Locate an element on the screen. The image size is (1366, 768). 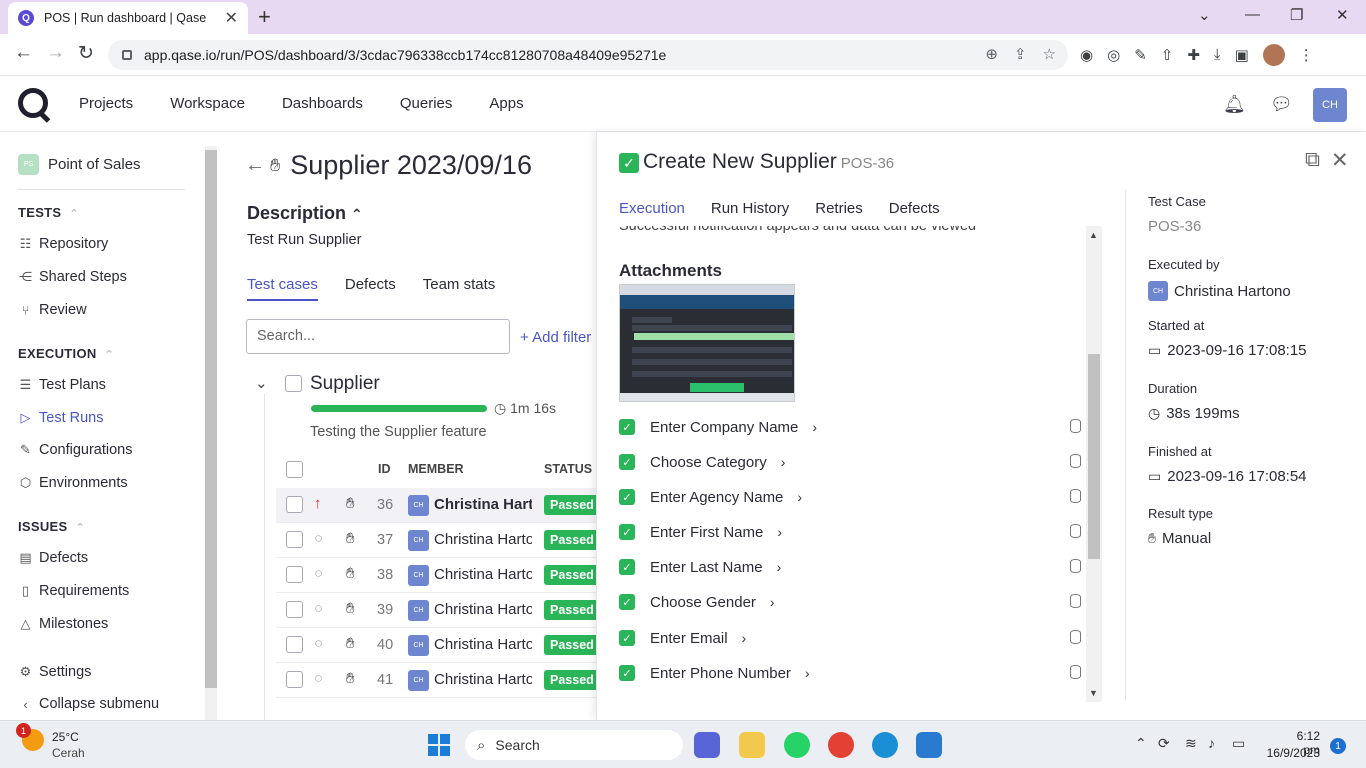
battery-icon: ▭ is located at coordinates (1238, 743).